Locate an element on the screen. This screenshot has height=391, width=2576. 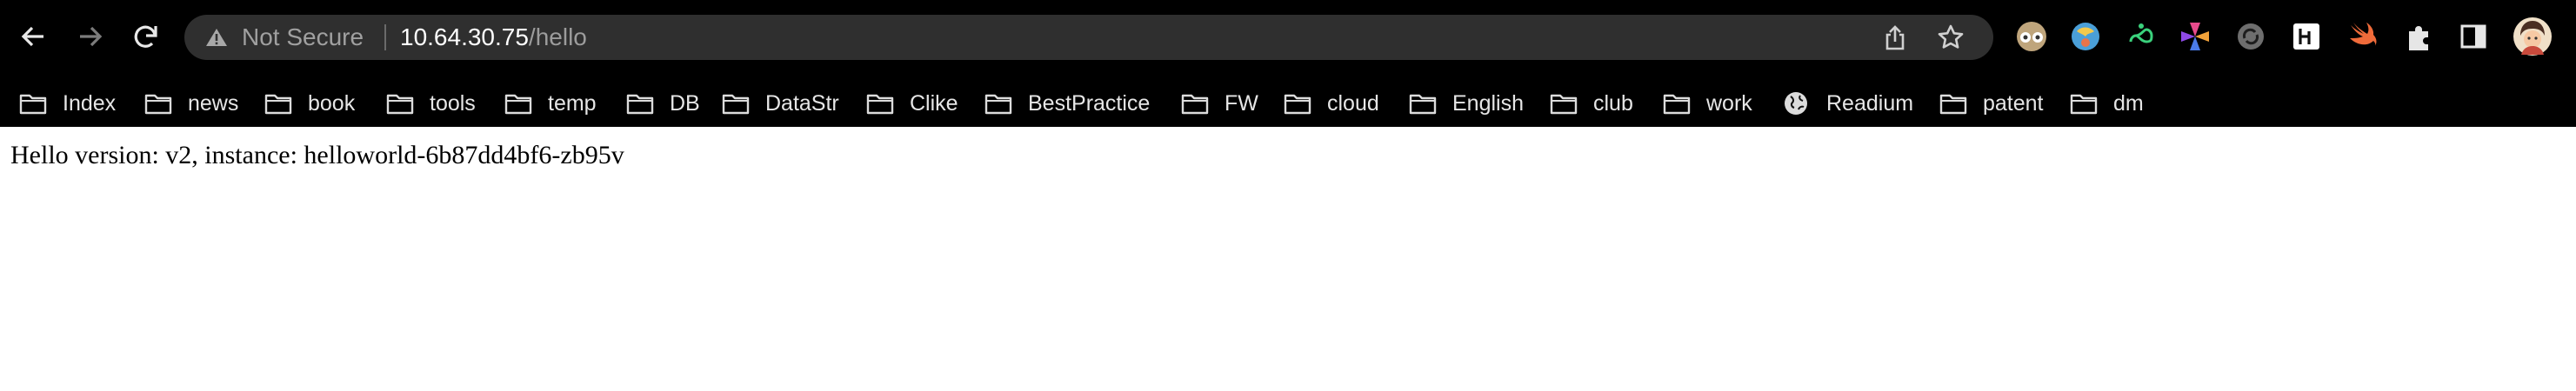
extension-pinwheel-icon is located at coordinates (2195, 37).